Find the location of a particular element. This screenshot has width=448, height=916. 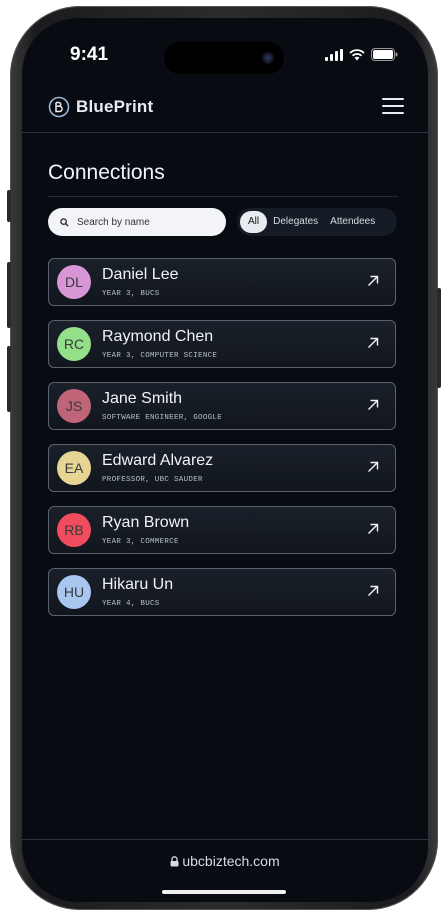

avatar: EA is located at coordinates (74, 468).